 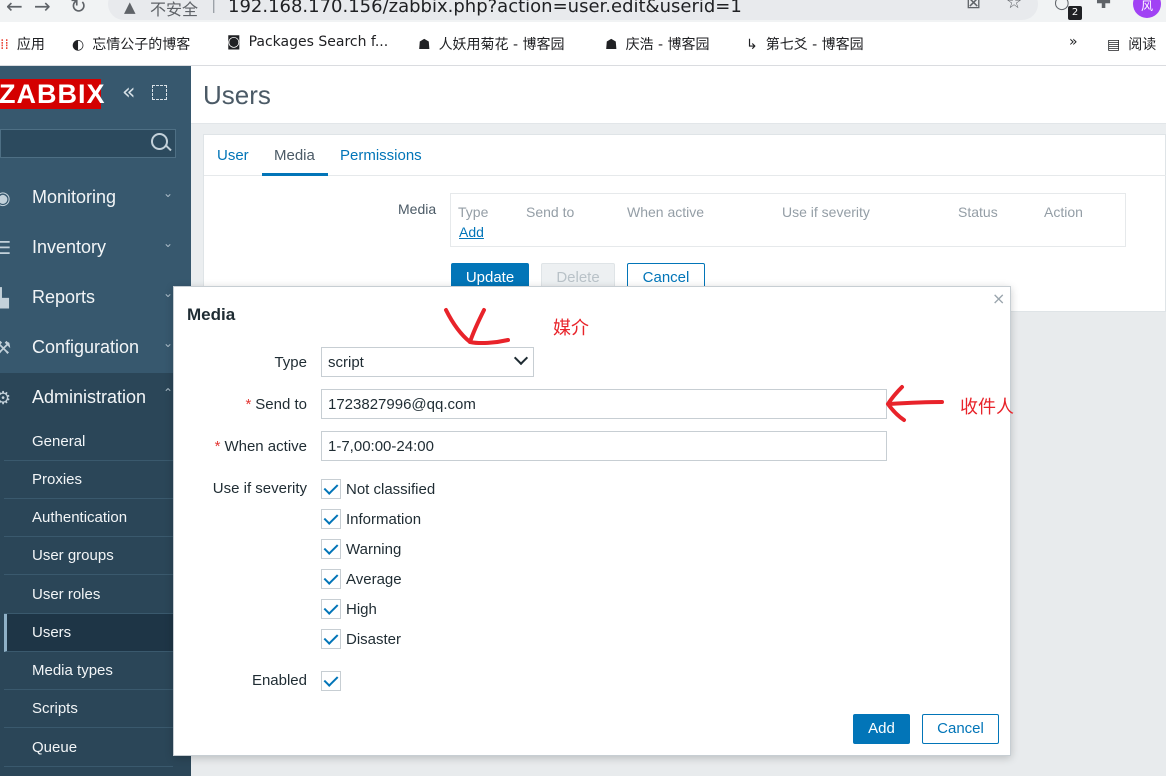 What do you see at coordinates (915, 403) in the screenshot?
I see `arrow-left-icon` at bounding box center [915, 403].